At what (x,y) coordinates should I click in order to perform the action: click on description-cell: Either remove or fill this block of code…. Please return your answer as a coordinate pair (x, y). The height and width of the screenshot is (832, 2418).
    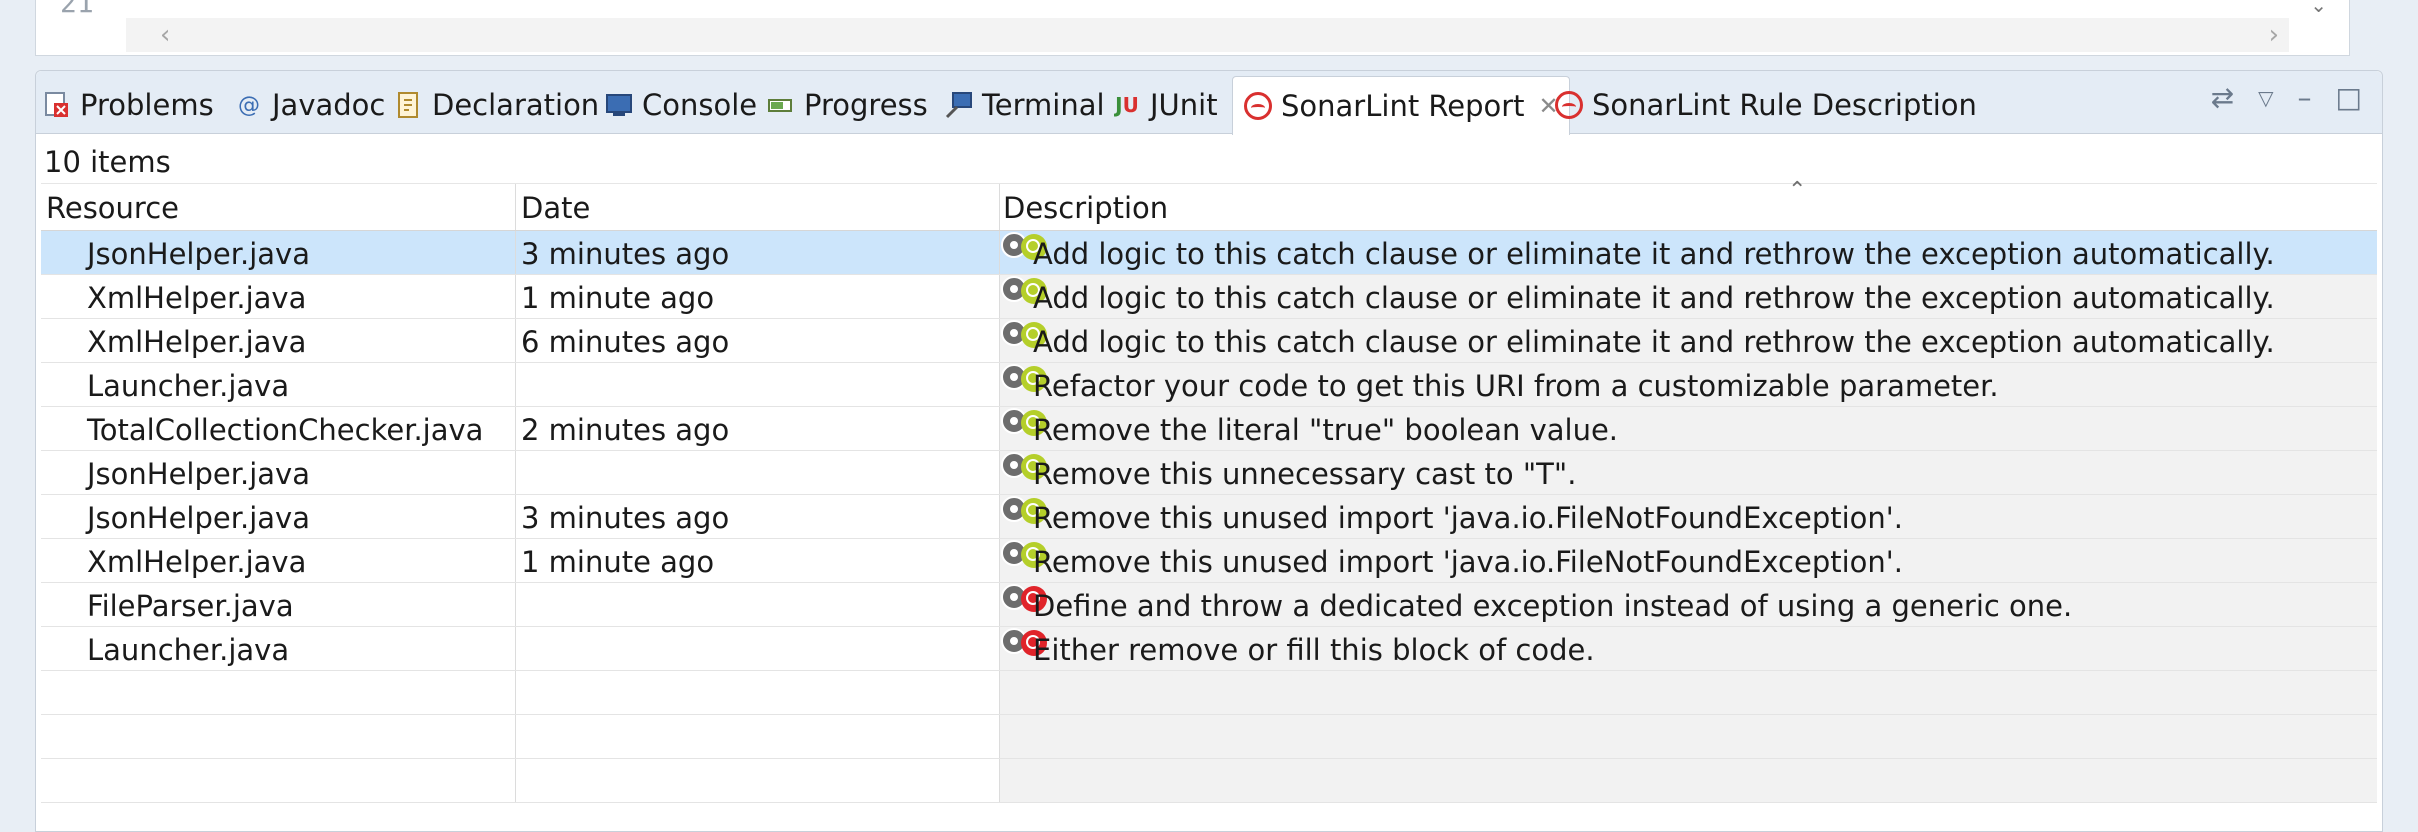
    Looking at the image, I should click on (1314, 650).